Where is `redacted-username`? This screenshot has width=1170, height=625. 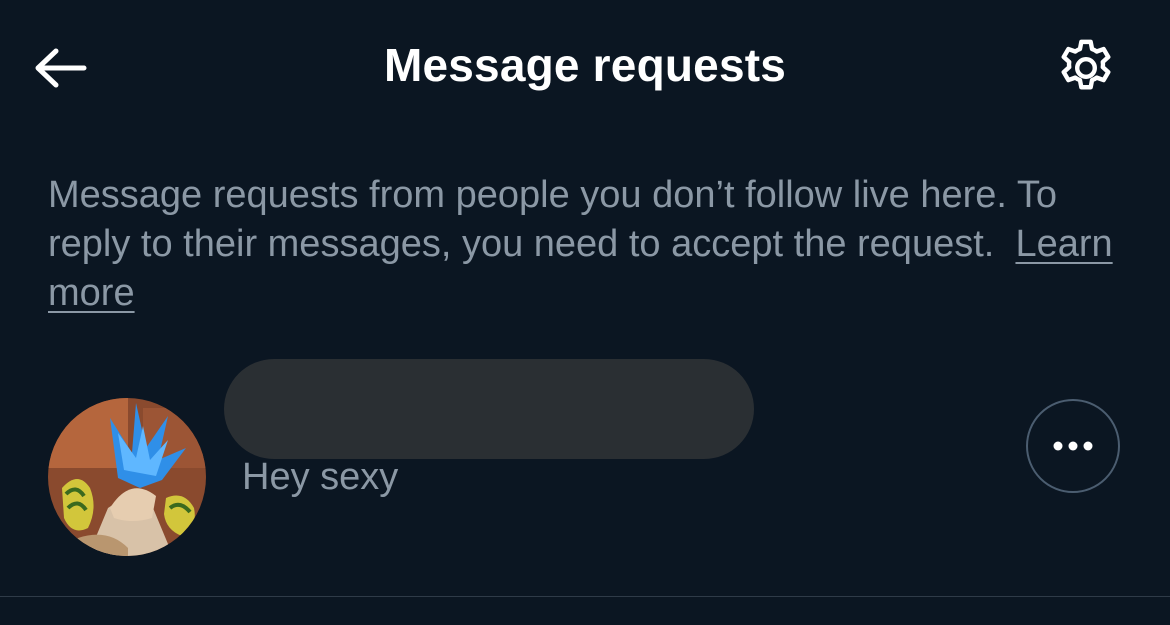 redacted-username is located at coordinates (489, 409).